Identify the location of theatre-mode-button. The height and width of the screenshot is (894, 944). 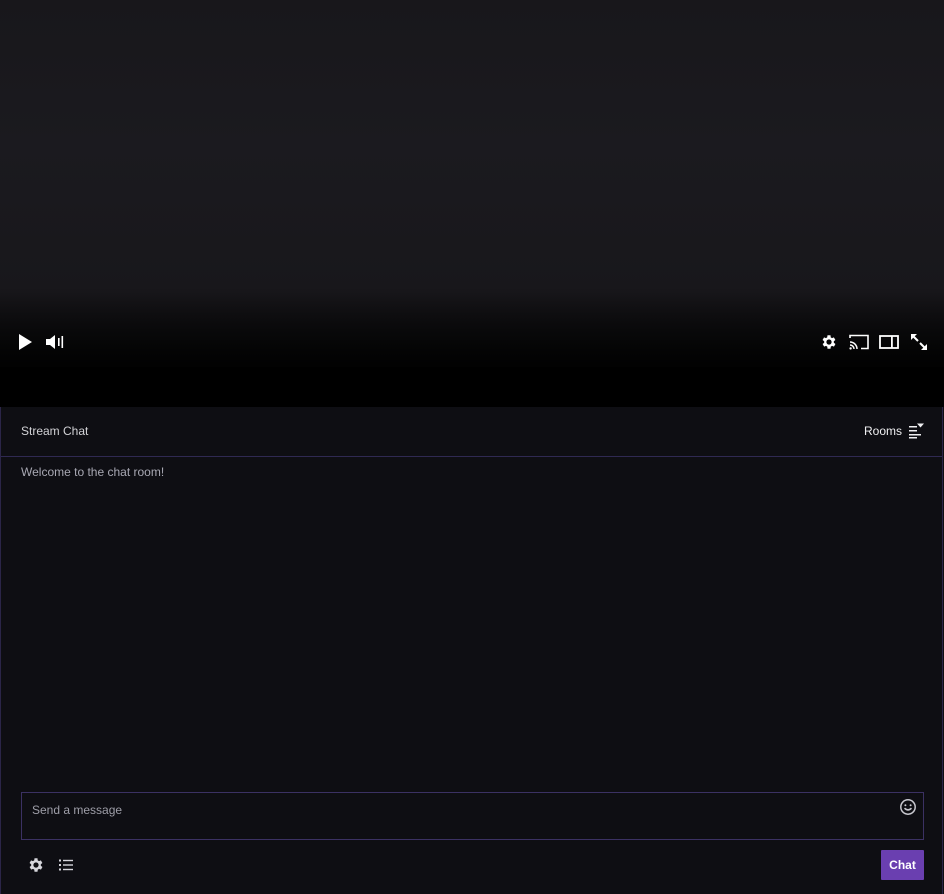
(889, 342).